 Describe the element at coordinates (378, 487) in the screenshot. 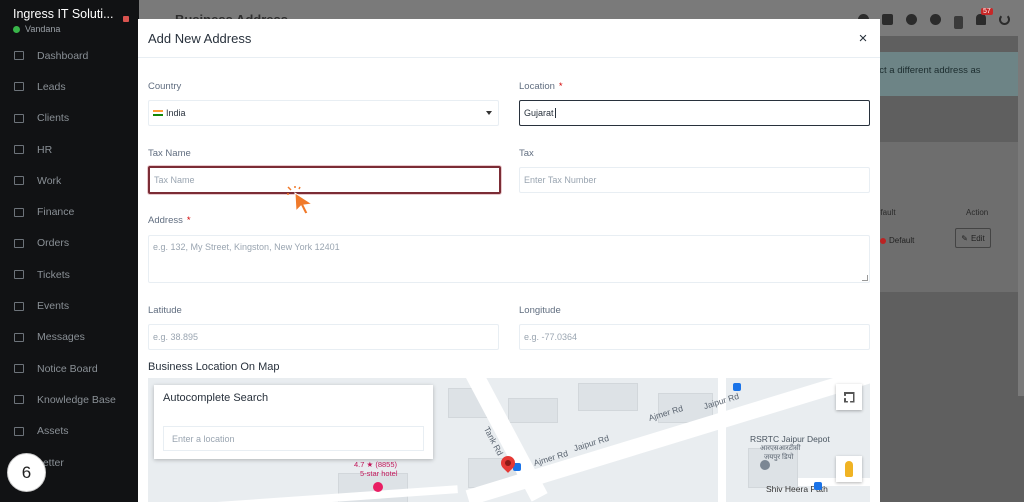

I see `hotel-icon` at that location.